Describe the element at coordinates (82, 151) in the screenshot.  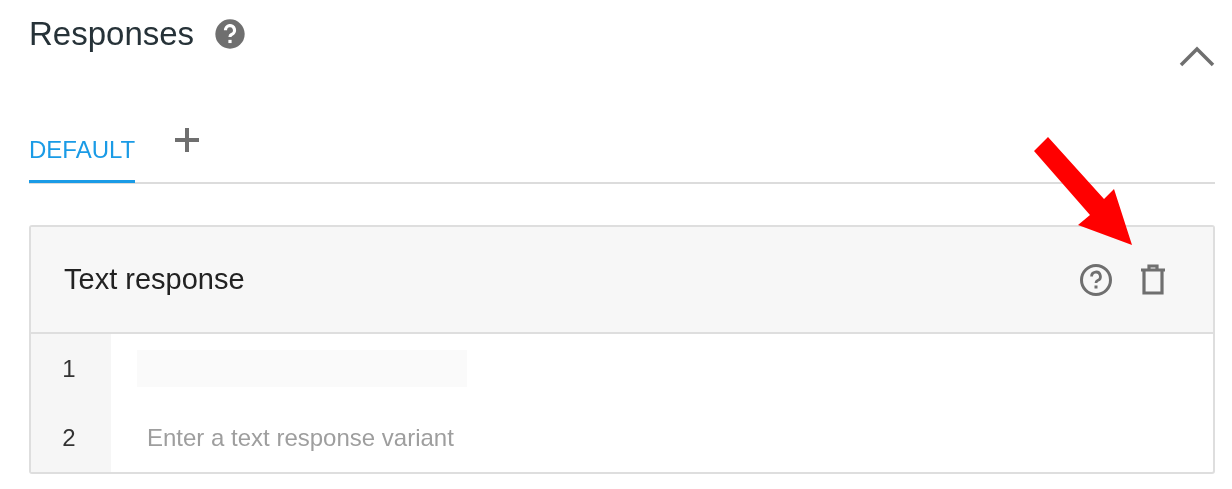
I see `tab: DEFAULT` at that location.